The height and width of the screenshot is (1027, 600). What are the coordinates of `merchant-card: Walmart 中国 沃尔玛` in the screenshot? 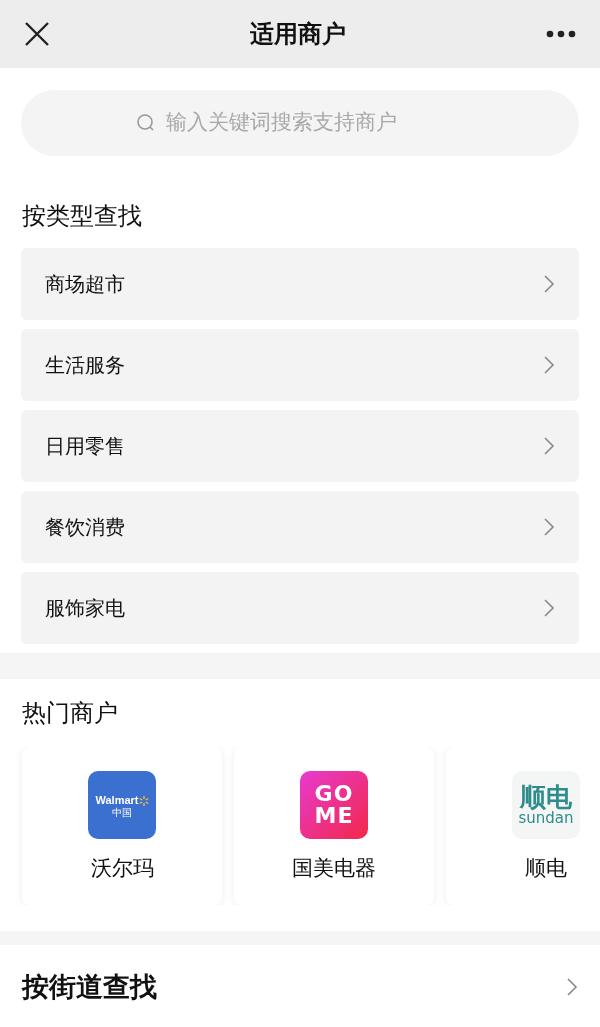 It's located at (122, 826).